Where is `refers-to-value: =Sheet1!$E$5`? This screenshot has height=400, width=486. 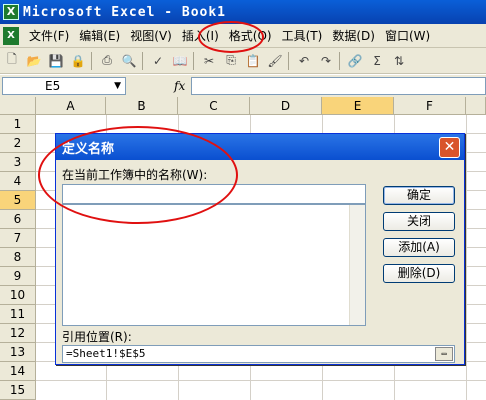
refers-to-value: =Sheet1!$E$5 is located at coordinates (106, 353).